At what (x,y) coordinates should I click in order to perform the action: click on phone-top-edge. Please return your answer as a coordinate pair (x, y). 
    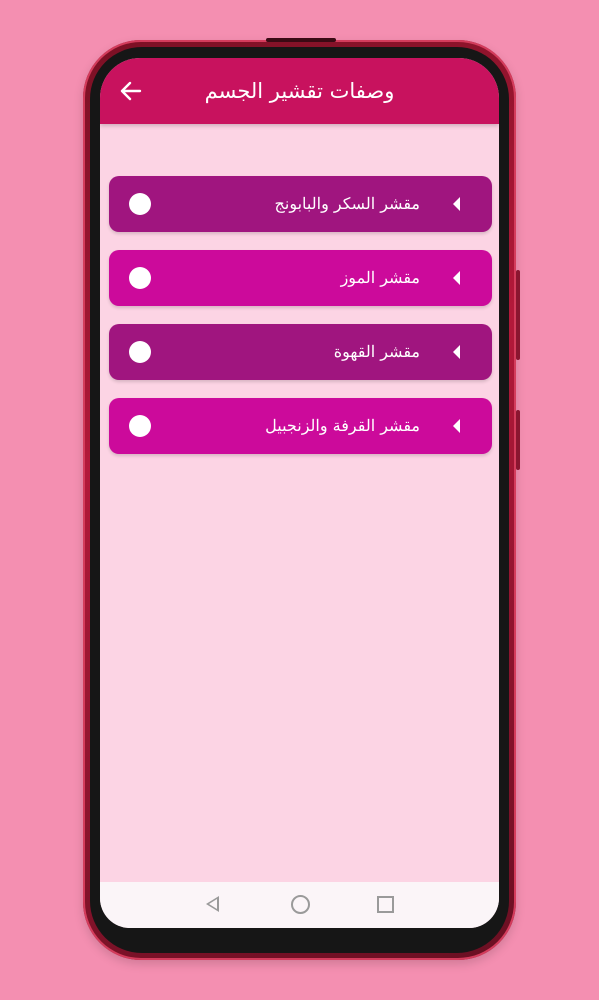
    Looking at the image, I should click on (301, 40).